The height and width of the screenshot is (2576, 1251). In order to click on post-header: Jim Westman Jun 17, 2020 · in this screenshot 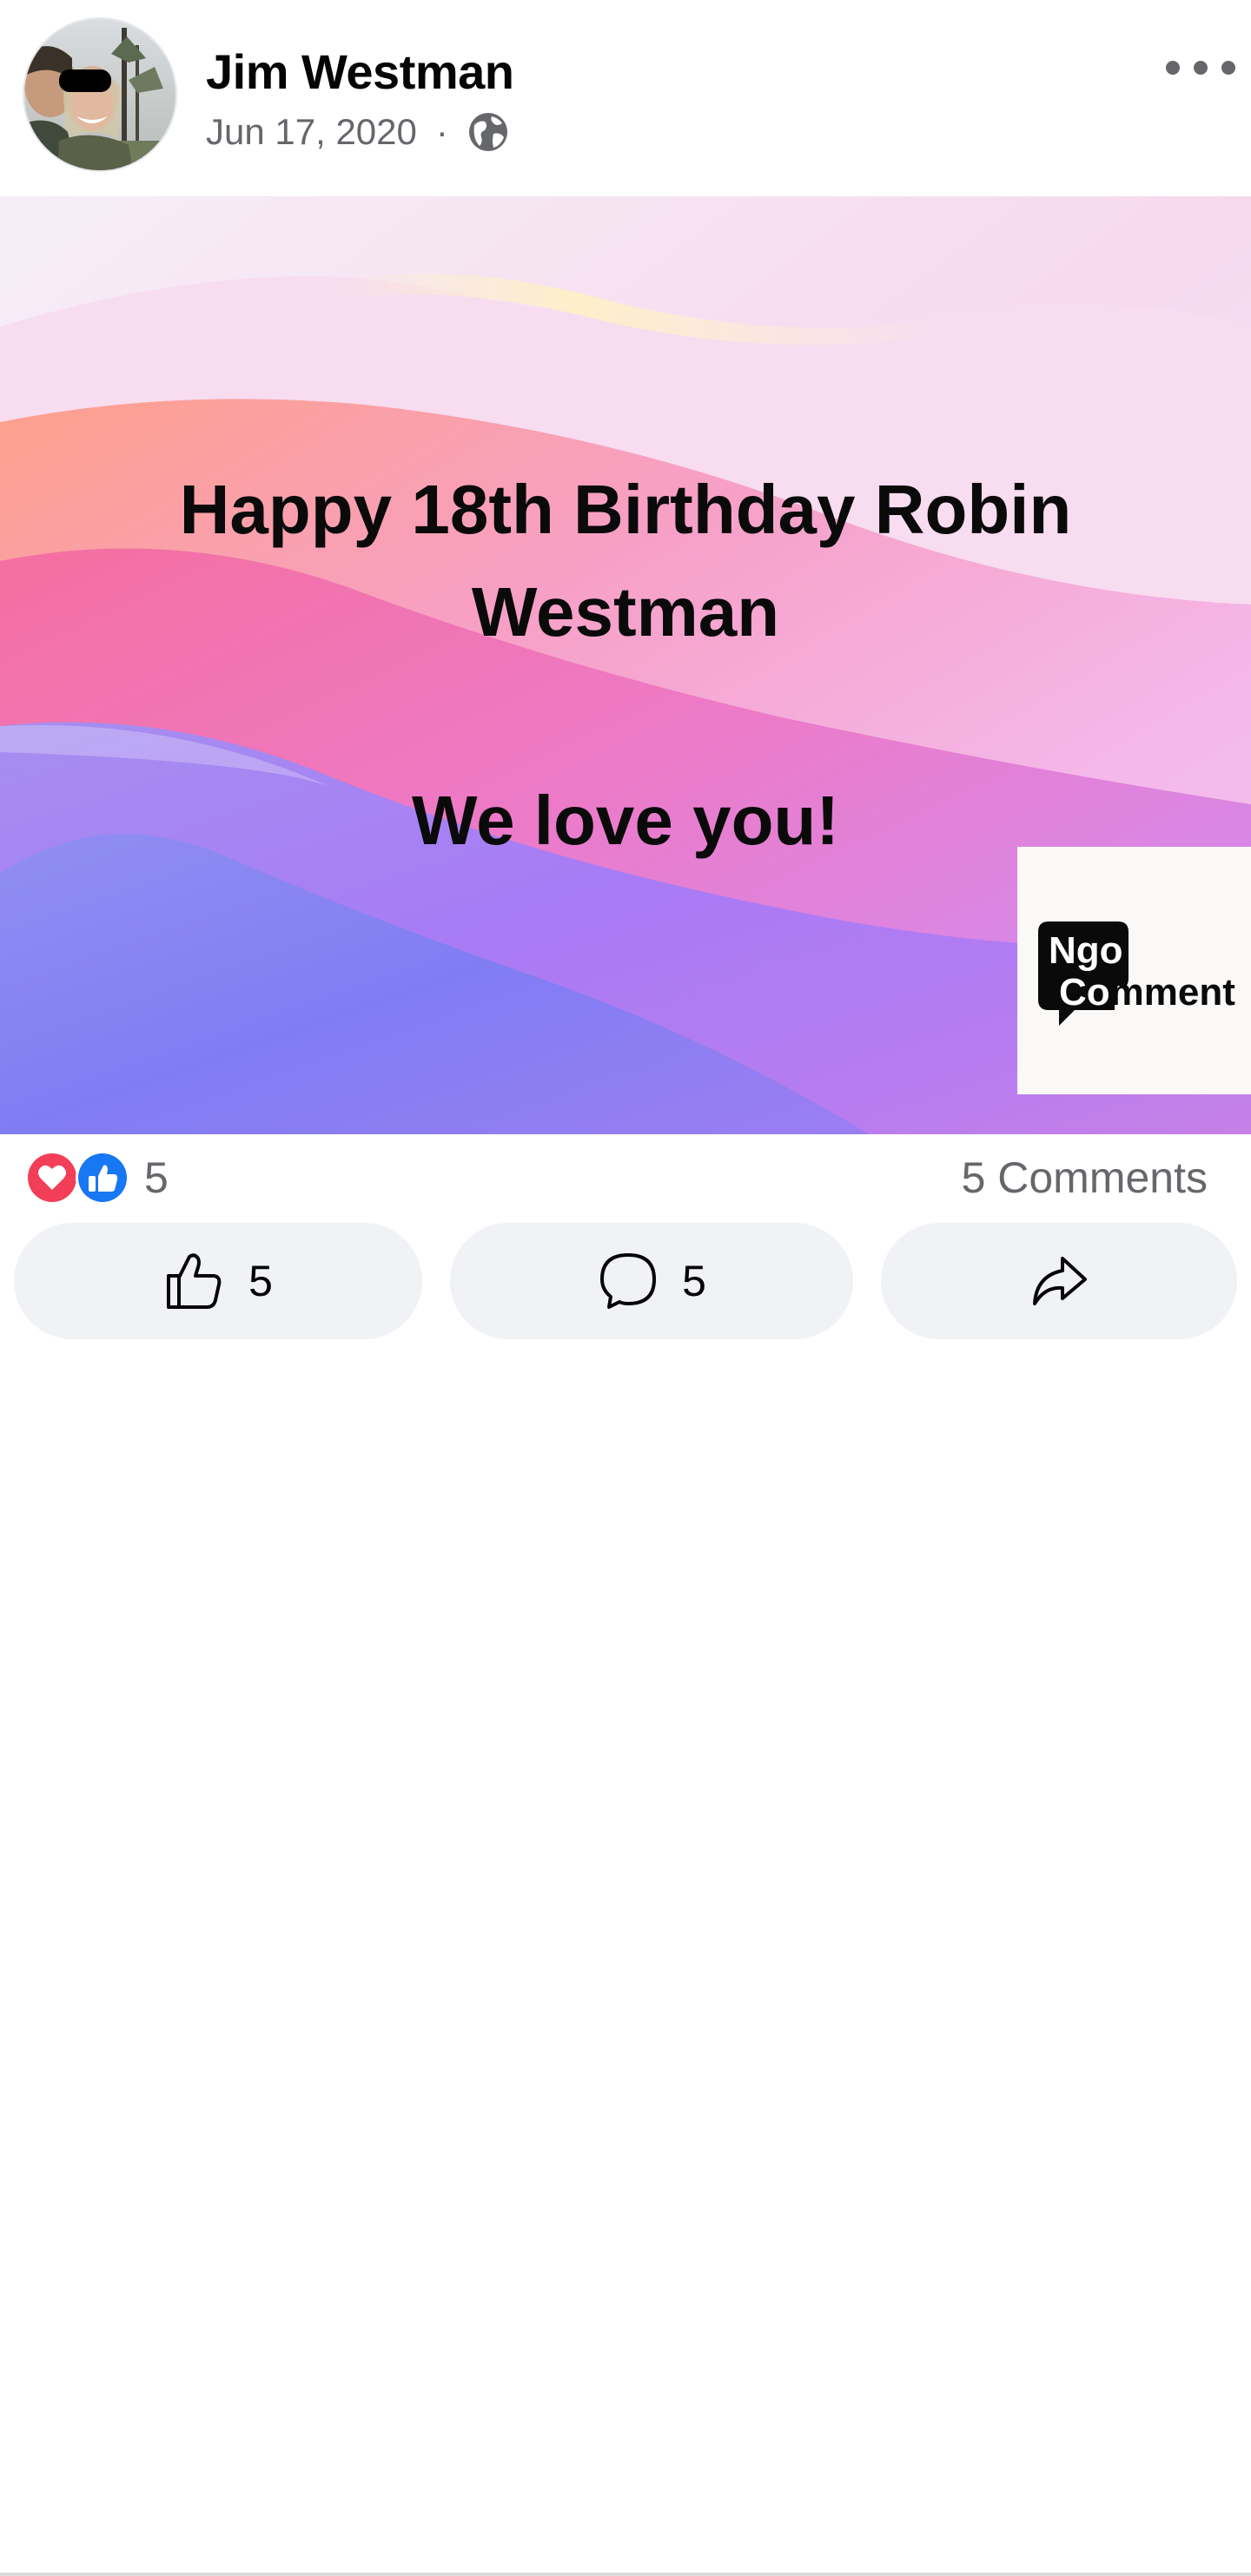, I will do `click(625, 98)`.